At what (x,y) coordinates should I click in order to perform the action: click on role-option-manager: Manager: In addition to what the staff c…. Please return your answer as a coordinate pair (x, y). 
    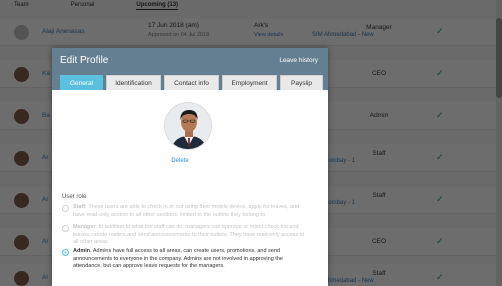
    Looking at the image, I should click on (186, 235).